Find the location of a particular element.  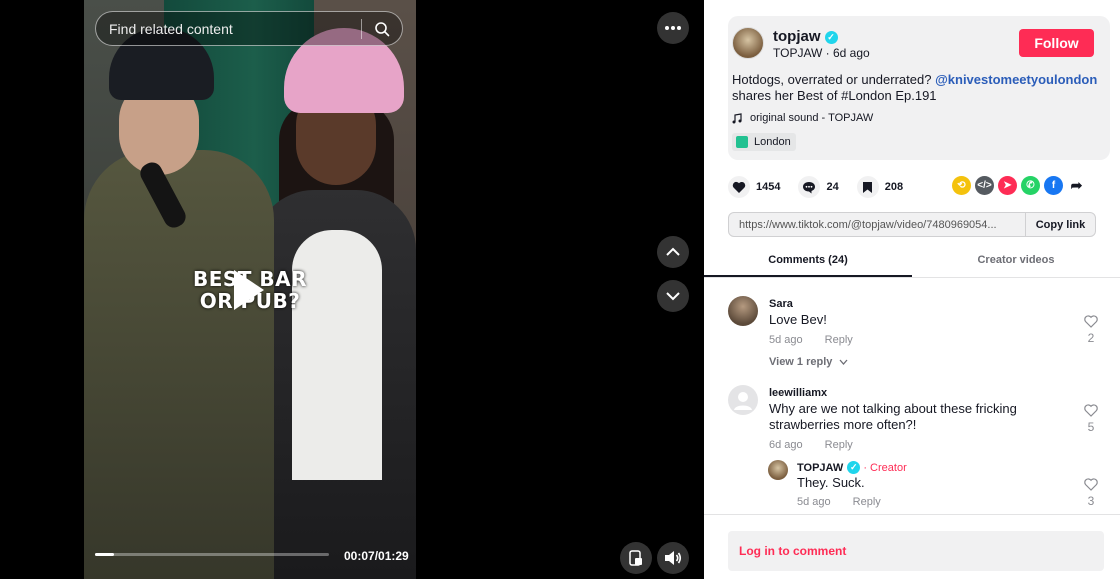

progress-bar is located at coordinates (212, 554).